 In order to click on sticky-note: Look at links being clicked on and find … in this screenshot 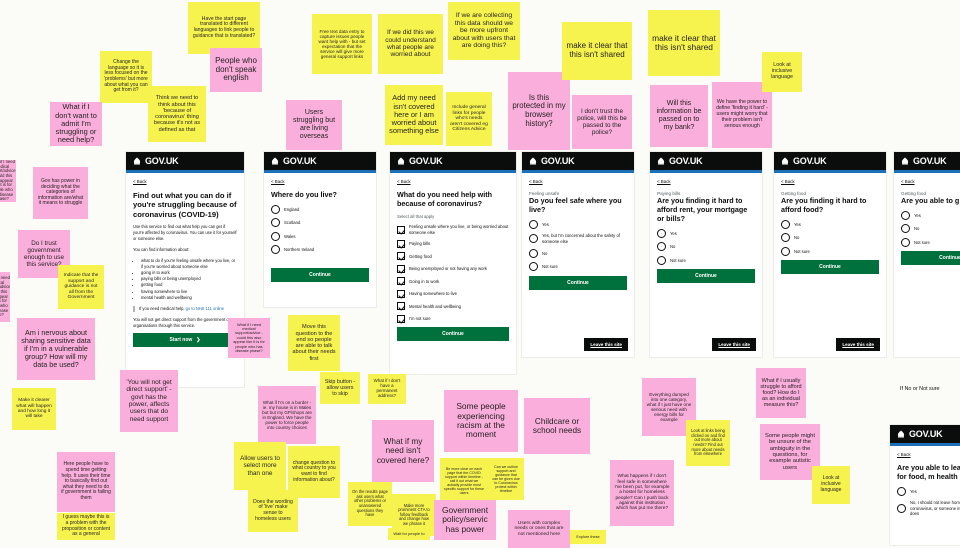, I will do `click(708, 443)`.